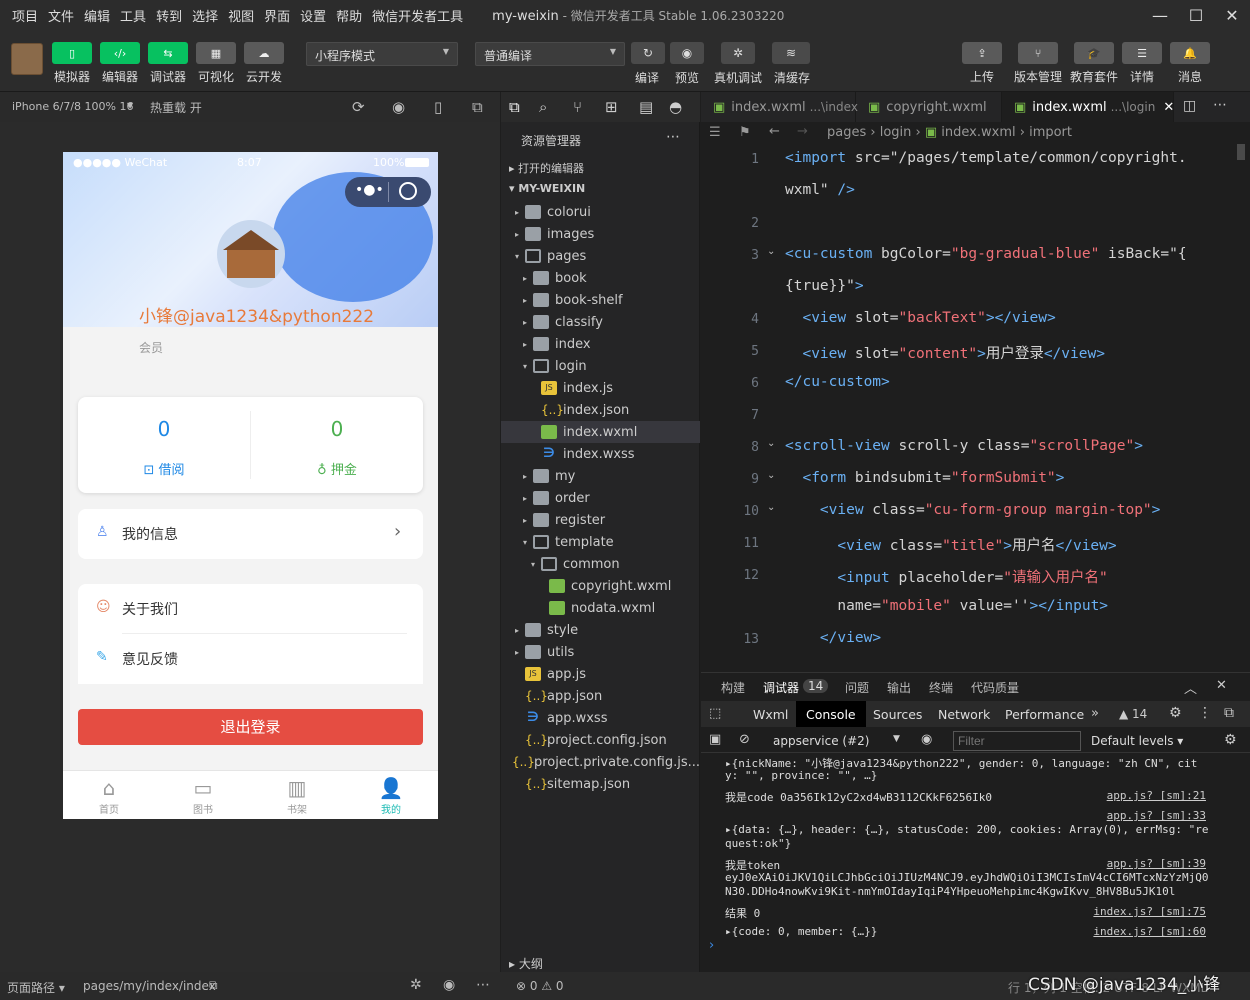 The width and height of the screenshot is (1250, 1000). Describe the element at coordinates (896, 132) in the screenshot. I see `crumb-login: login` at that location.